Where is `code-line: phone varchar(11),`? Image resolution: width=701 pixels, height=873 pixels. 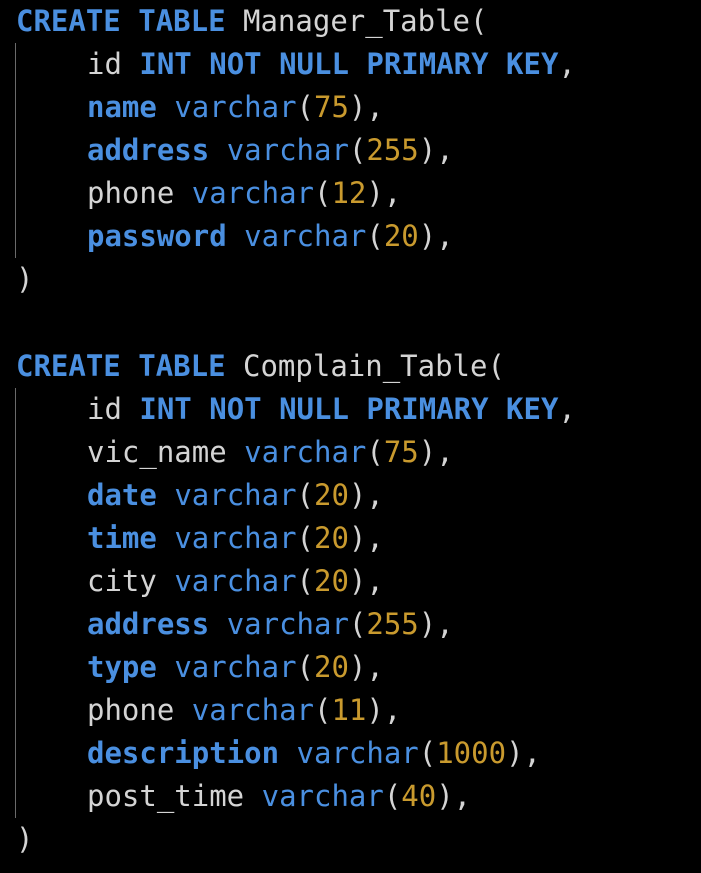 code-line: phone varchar(11), is located at coordinates (208, 710).